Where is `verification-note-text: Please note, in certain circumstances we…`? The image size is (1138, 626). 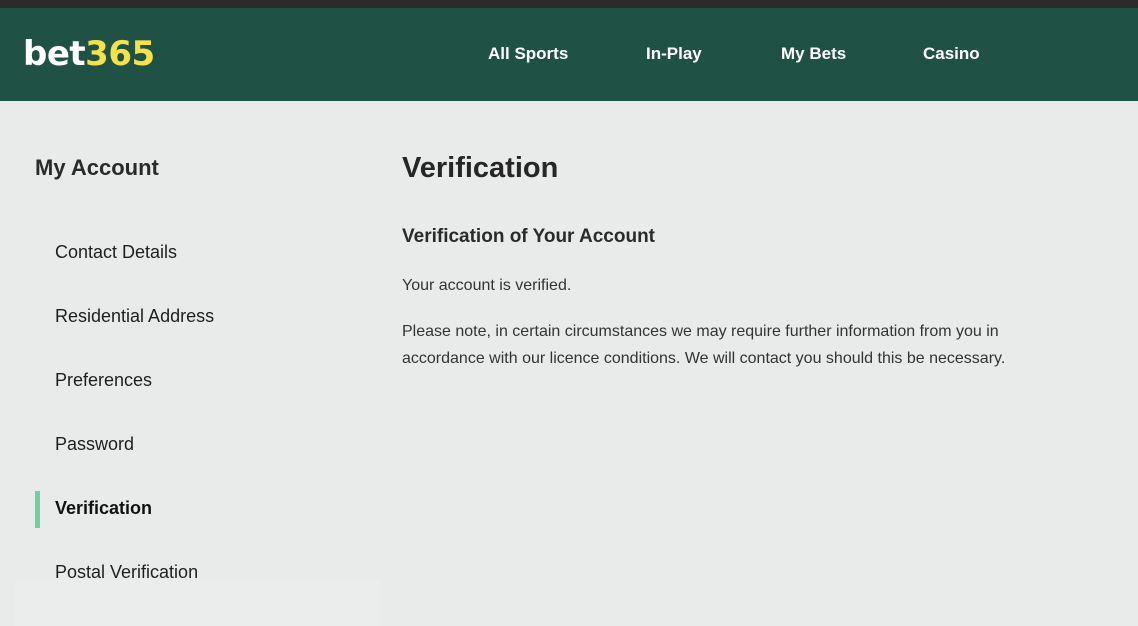
verification-note-text: Please note, in certain circumstances we… is located at coordinates (704, 345).